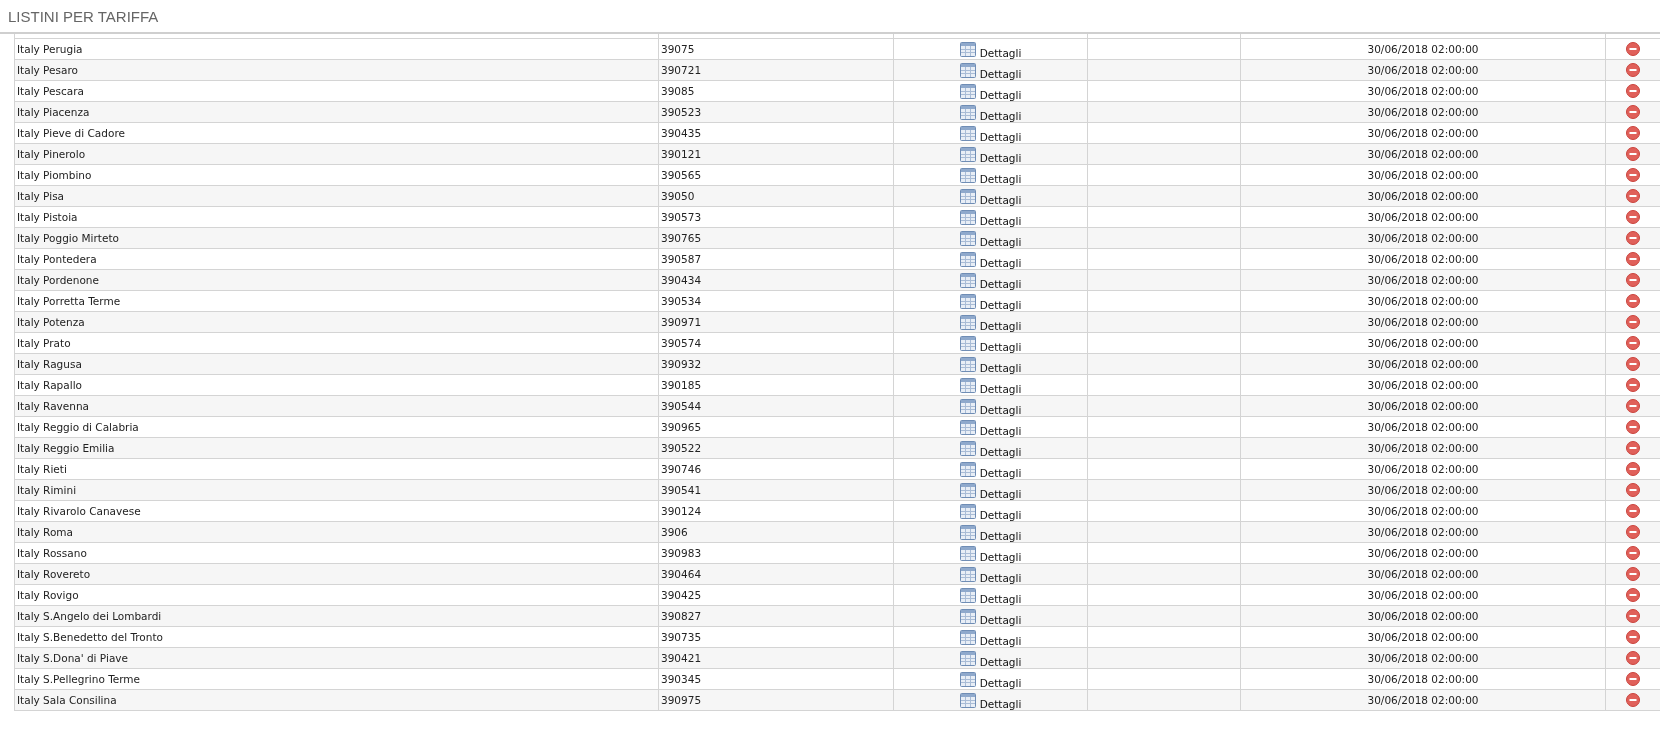 The width and height of the screenshot is (1660, 739). I want to click on city-name: Italy Ragusa, so click(49, 364).